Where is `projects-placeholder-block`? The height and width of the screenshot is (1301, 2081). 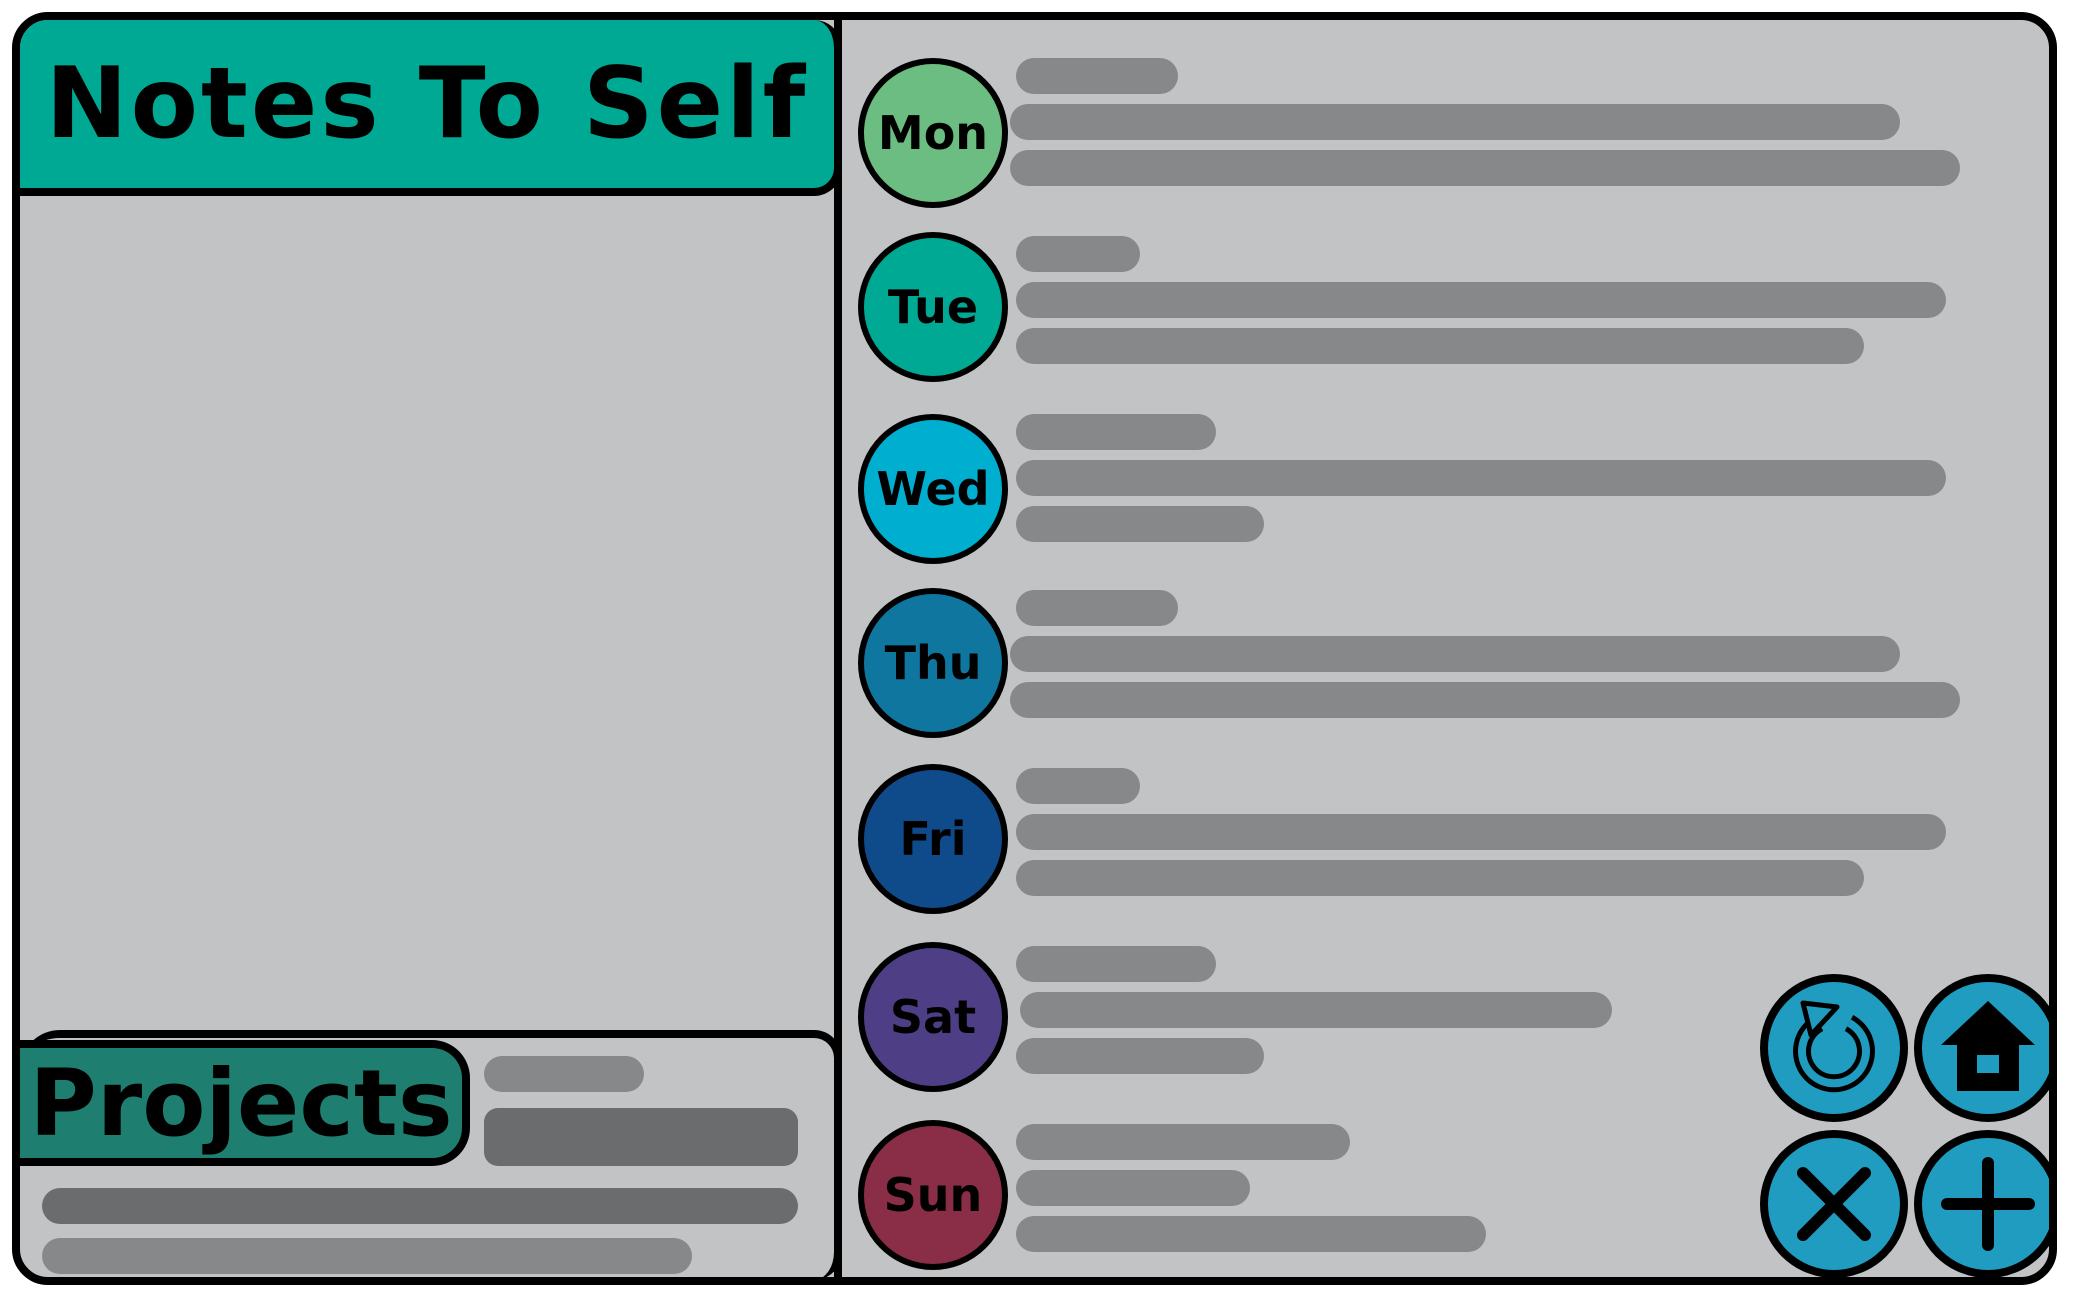 projects-placeholder-block is located at coordinates (641, 1137).